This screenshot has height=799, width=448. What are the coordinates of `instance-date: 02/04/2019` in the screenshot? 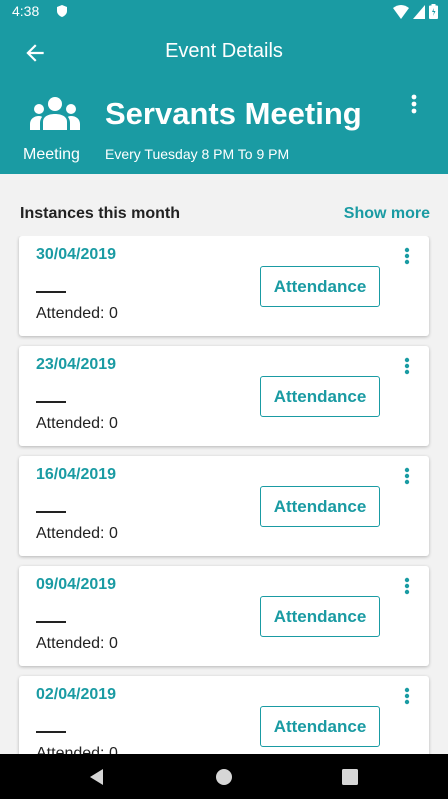 It's located at (76, 694).